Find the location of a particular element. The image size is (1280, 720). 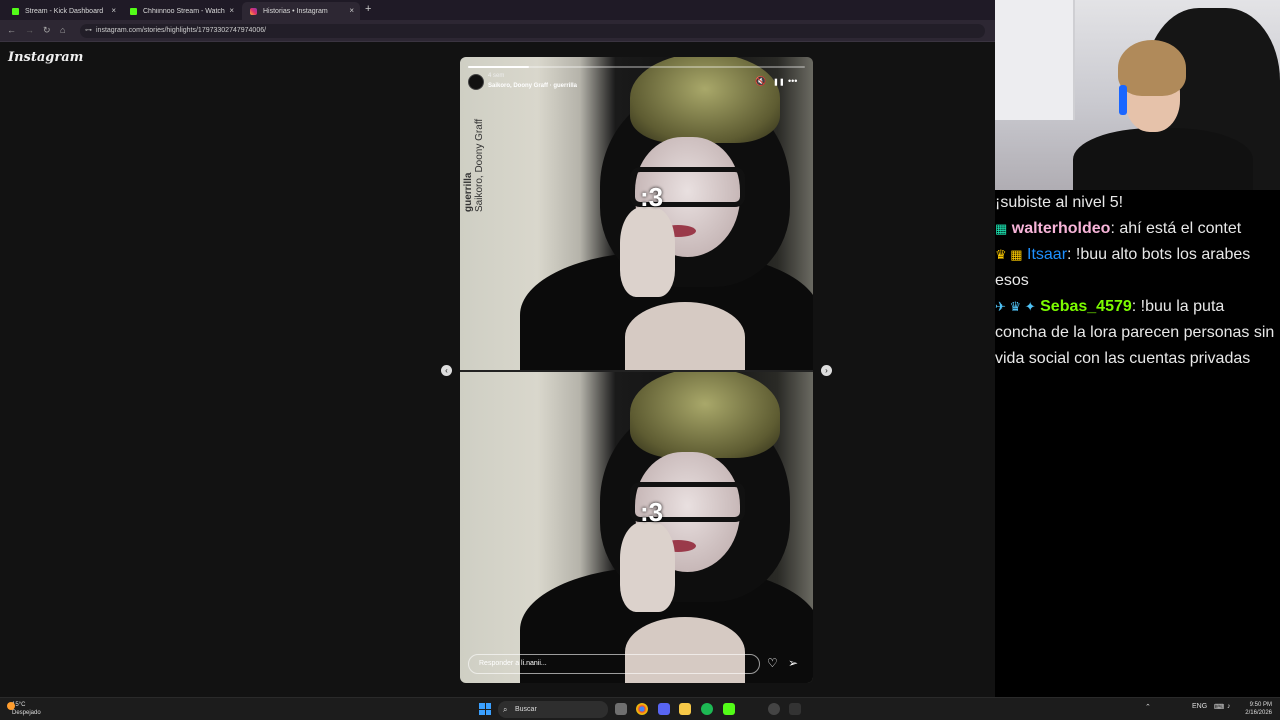

chrome-icon is located at coordinates (642, 709).